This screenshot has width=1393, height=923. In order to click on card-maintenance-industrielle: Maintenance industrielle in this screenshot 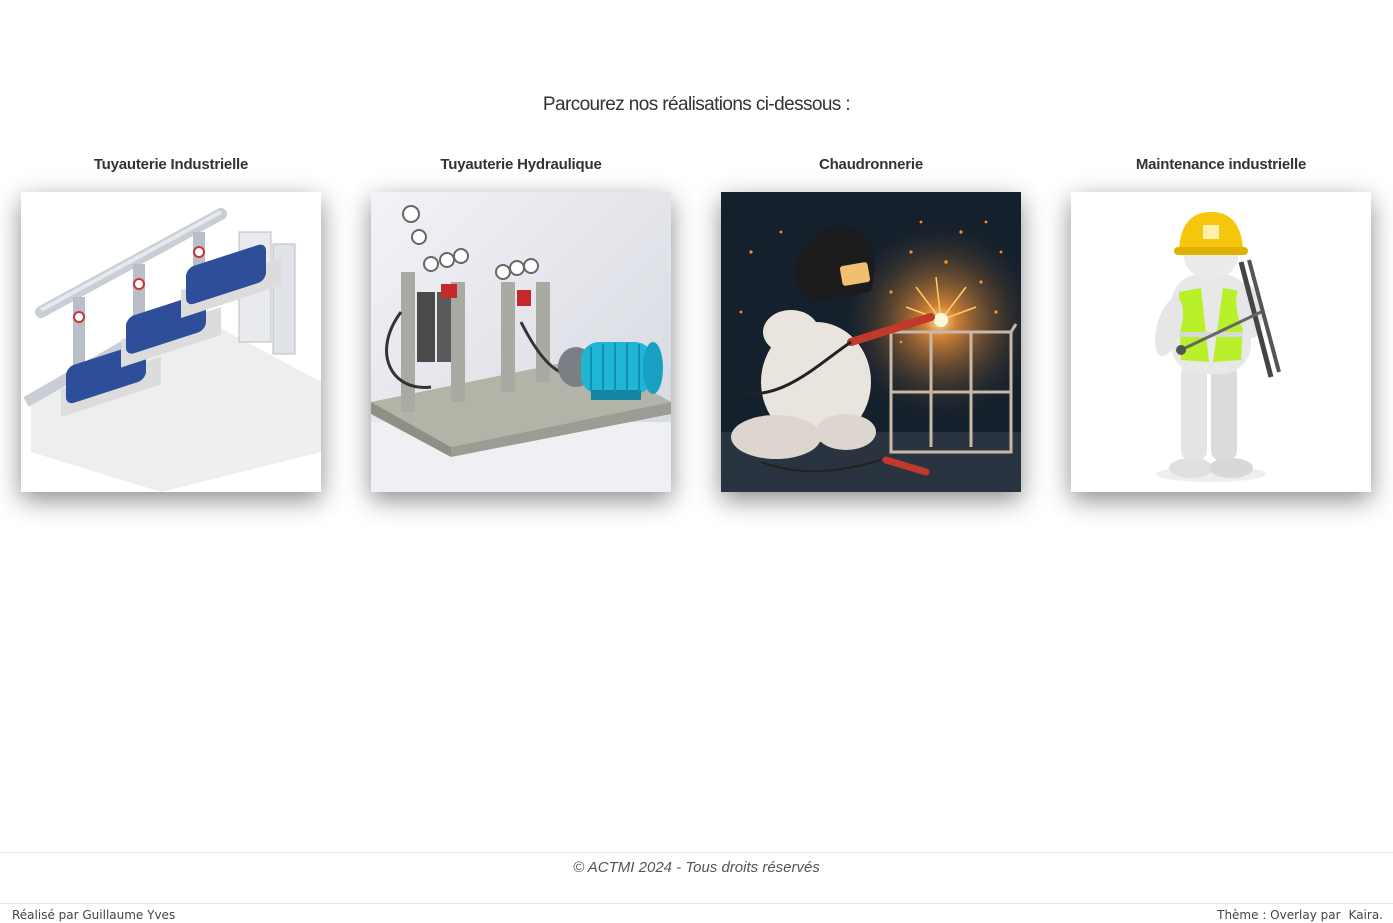, I will do `click(1221, 323)`.